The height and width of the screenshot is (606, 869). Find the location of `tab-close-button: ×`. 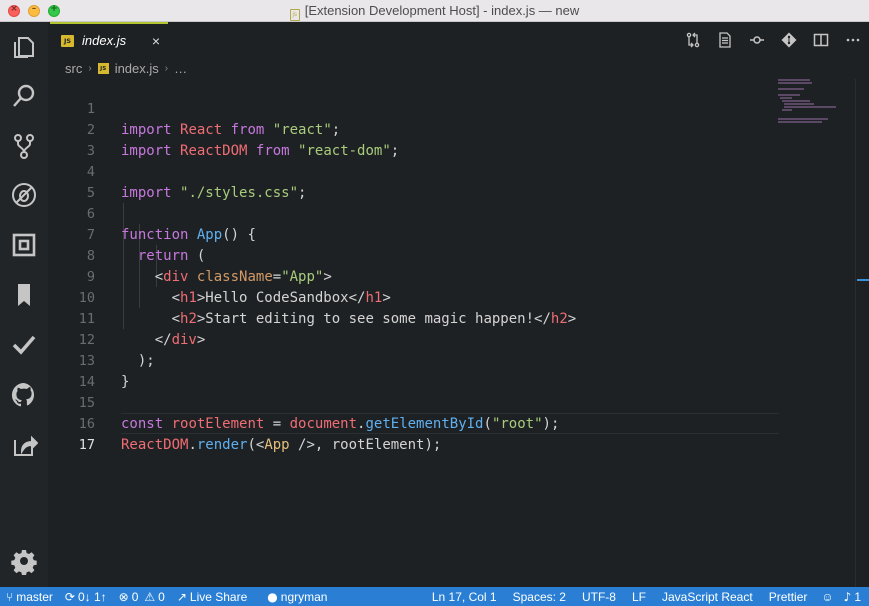

tab-close-button: × is located at coordinates (156, 41).